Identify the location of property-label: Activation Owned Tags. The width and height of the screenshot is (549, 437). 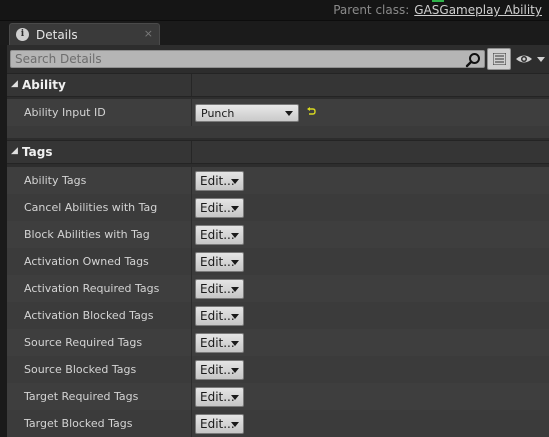
(86, 261).